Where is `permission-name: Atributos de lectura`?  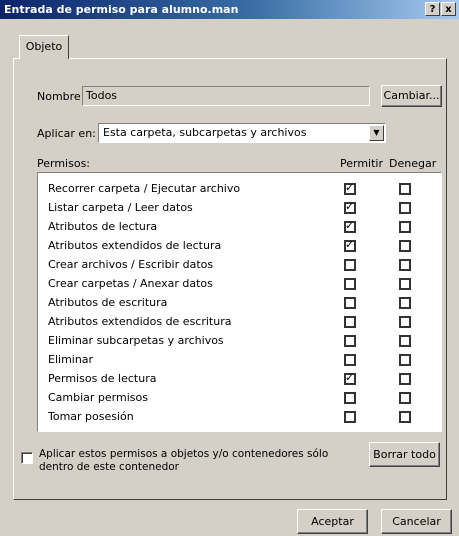
permission-name: Atributos de lectura is located at coordinates (103, 226).